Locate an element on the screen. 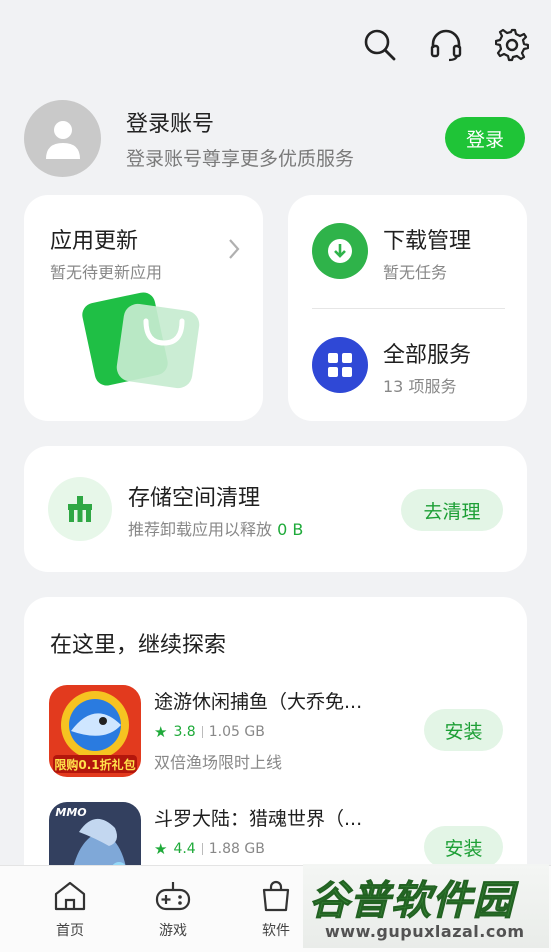 This screenshot has width=551, height=952. app-meta: ★ 4.4 1.88 GB is located at coordinates (209, 849).